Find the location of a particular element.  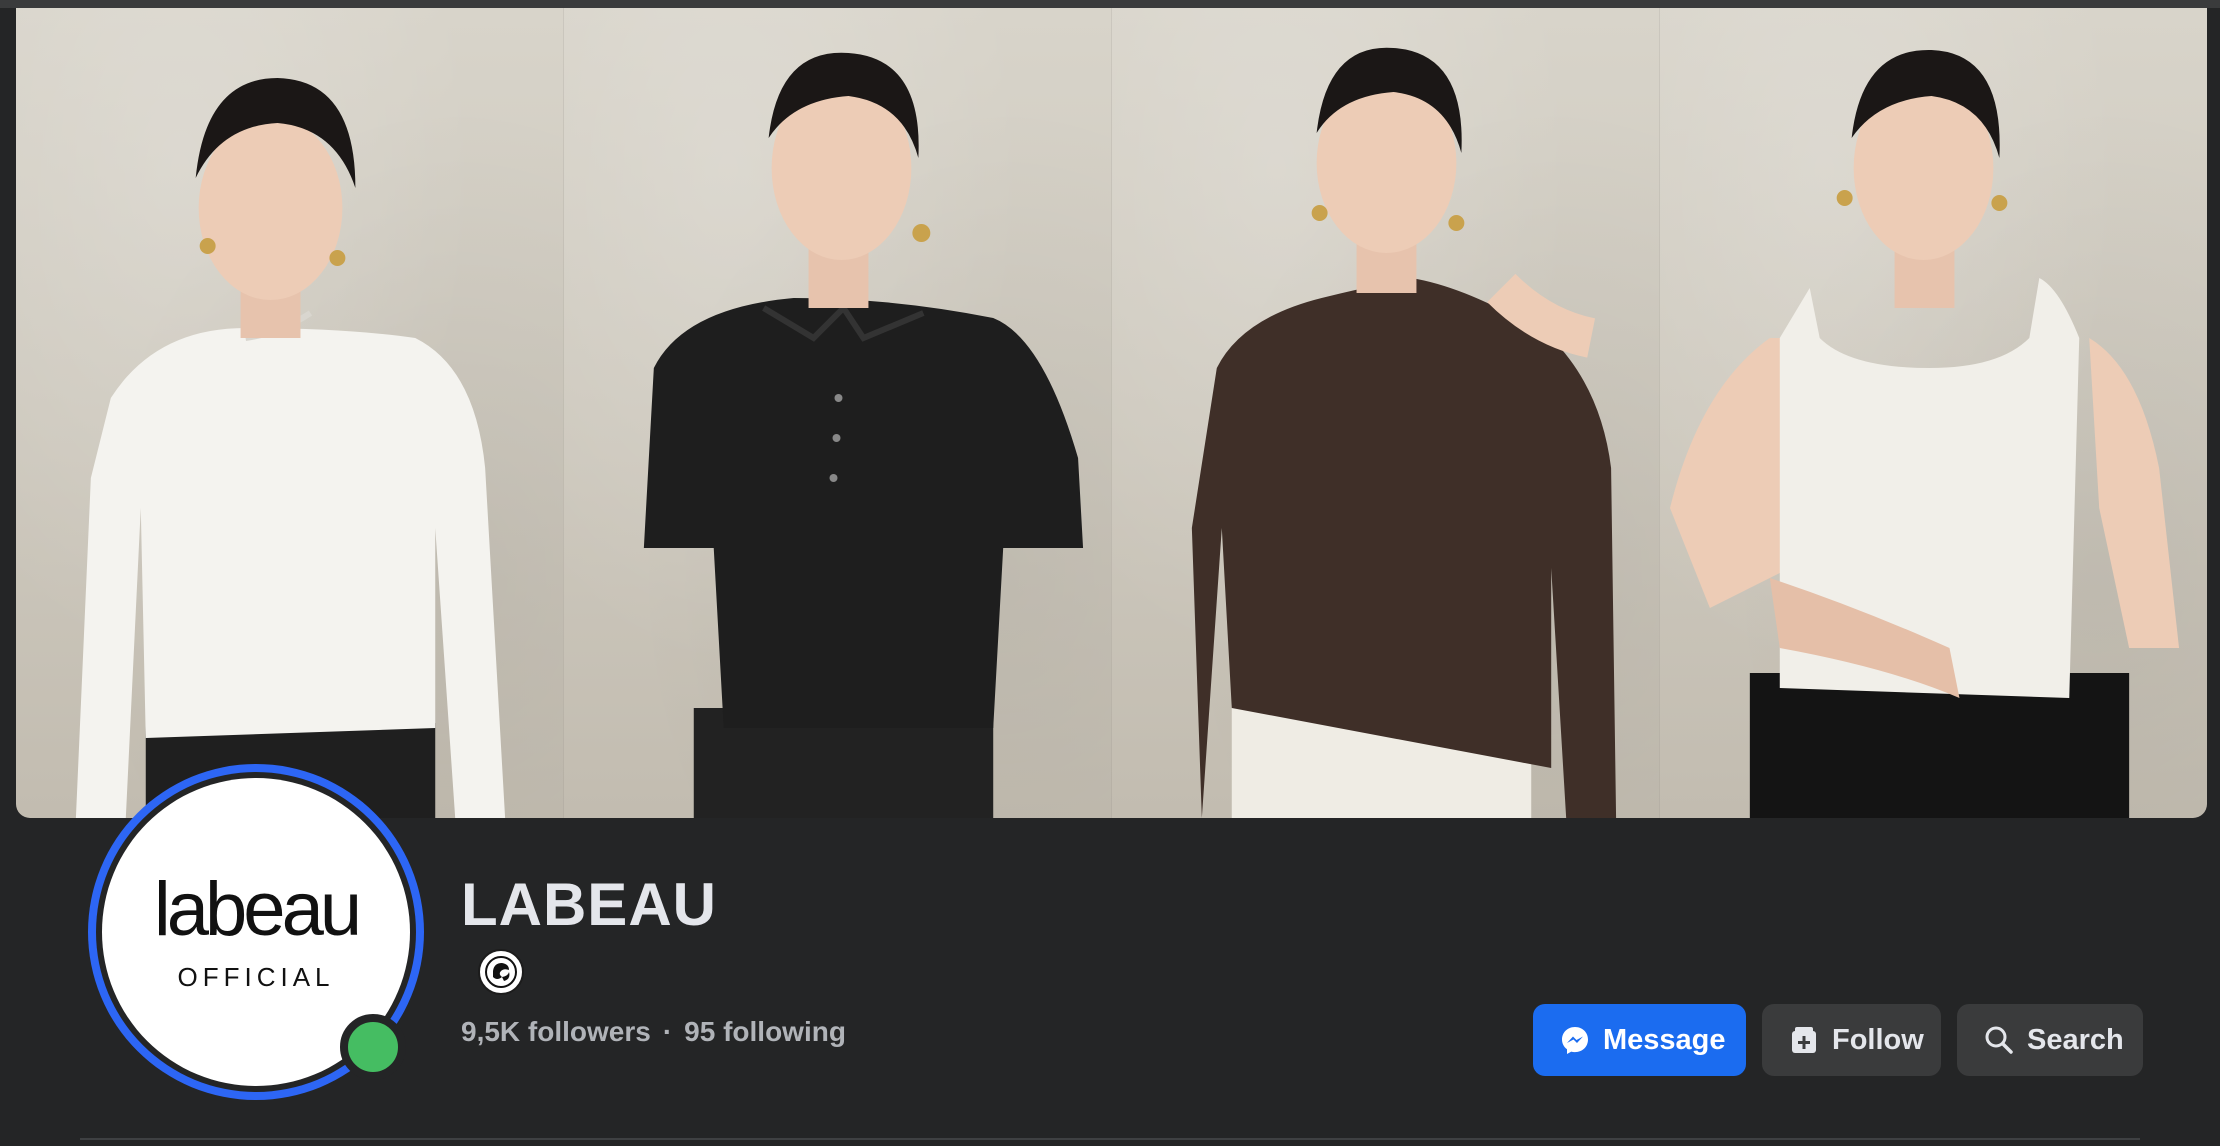

following-count: 95 following is located at coordinates (765, 1032).